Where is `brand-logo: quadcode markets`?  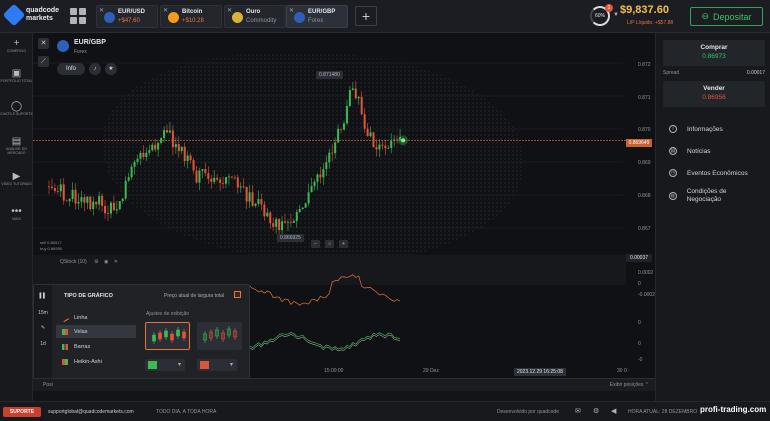 brand-logo: quadcode markets is located at coordinates (36, 15).